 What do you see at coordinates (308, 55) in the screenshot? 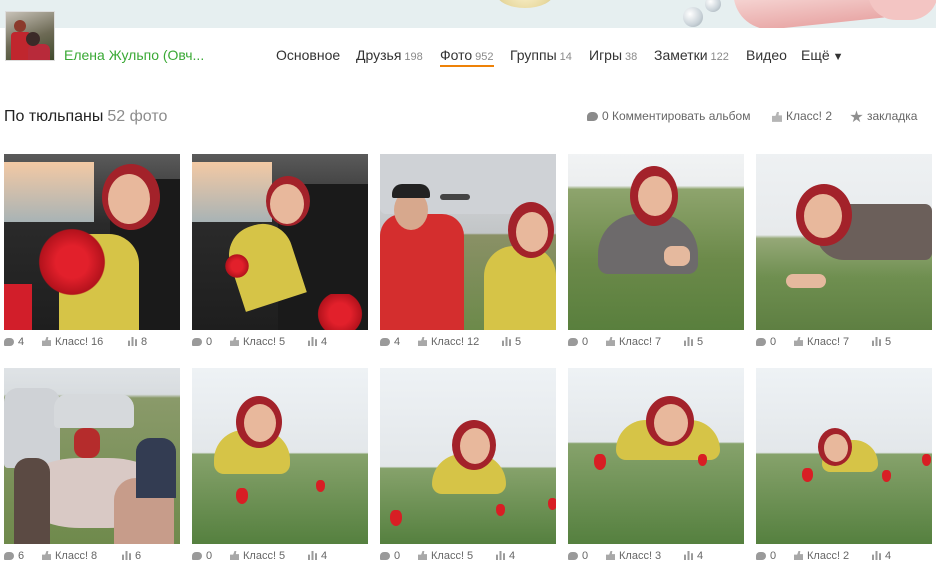
I see `nav-item-main: Основное` at bounding box center [308, 55].